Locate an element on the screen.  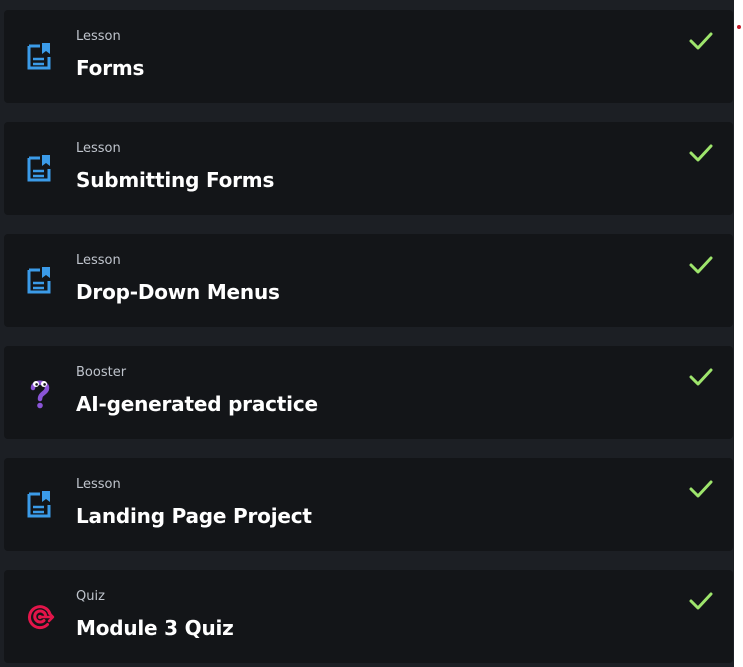
item-kind-label: Booster is located at coordinates (101, 372).